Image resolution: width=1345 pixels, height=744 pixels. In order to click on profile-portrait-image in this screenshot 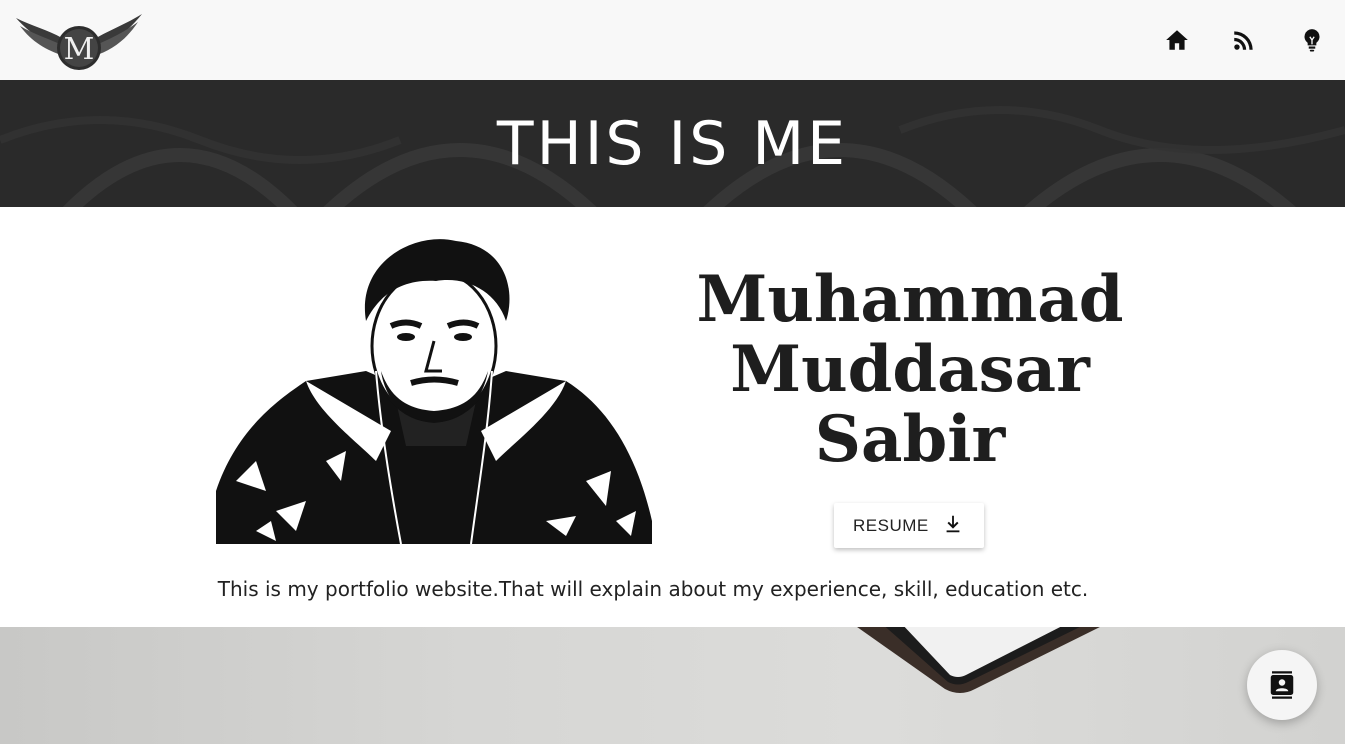, I will do `click(434, 387)`.